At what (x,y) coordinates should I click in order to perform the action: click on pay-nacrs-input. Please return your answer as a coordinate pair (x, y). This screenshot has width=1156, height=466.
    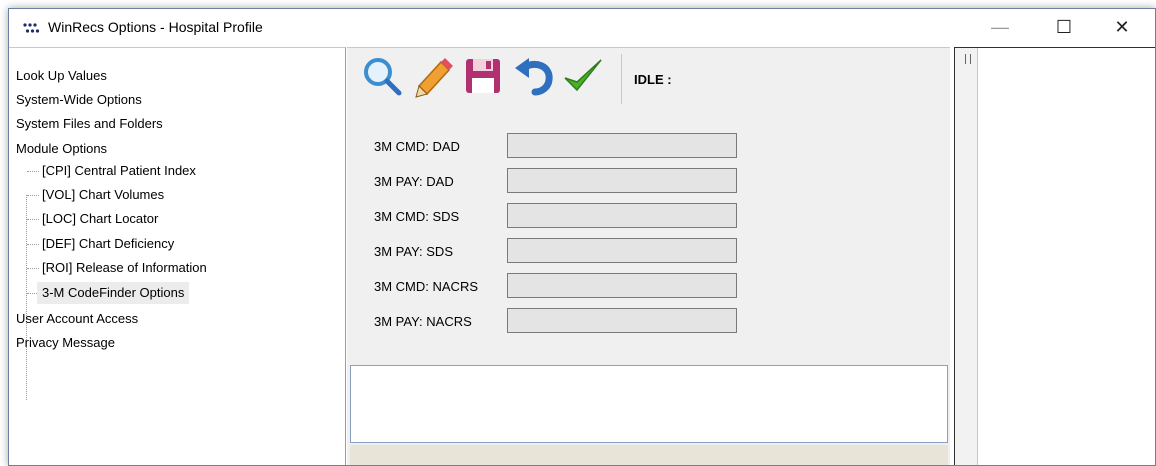
    Looking at the image, I should click on (622, 320).